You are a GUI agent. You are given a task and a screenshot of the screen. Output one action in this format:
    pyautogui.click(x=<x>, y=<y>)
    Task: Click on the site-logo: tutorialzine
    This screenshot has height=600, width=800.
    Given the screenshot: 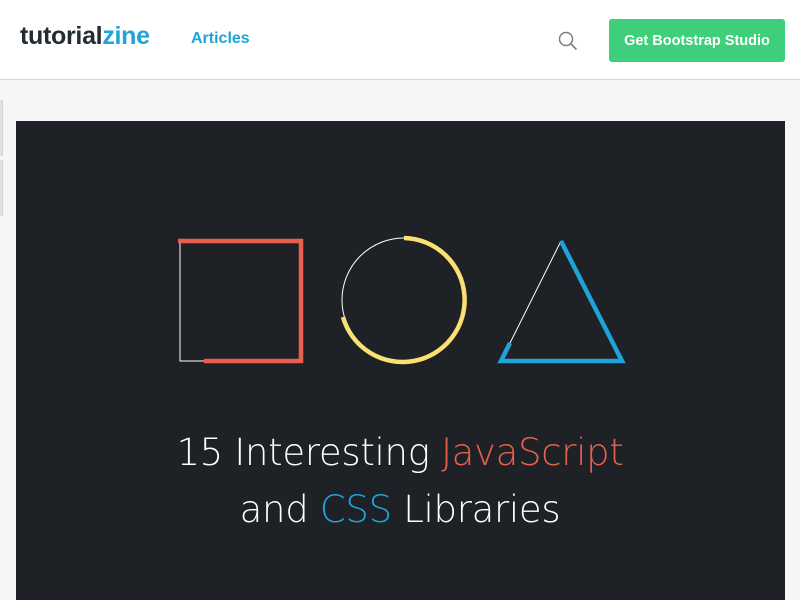 What is the action you would take?
    pyautogui.click(x=85, y=36)
    